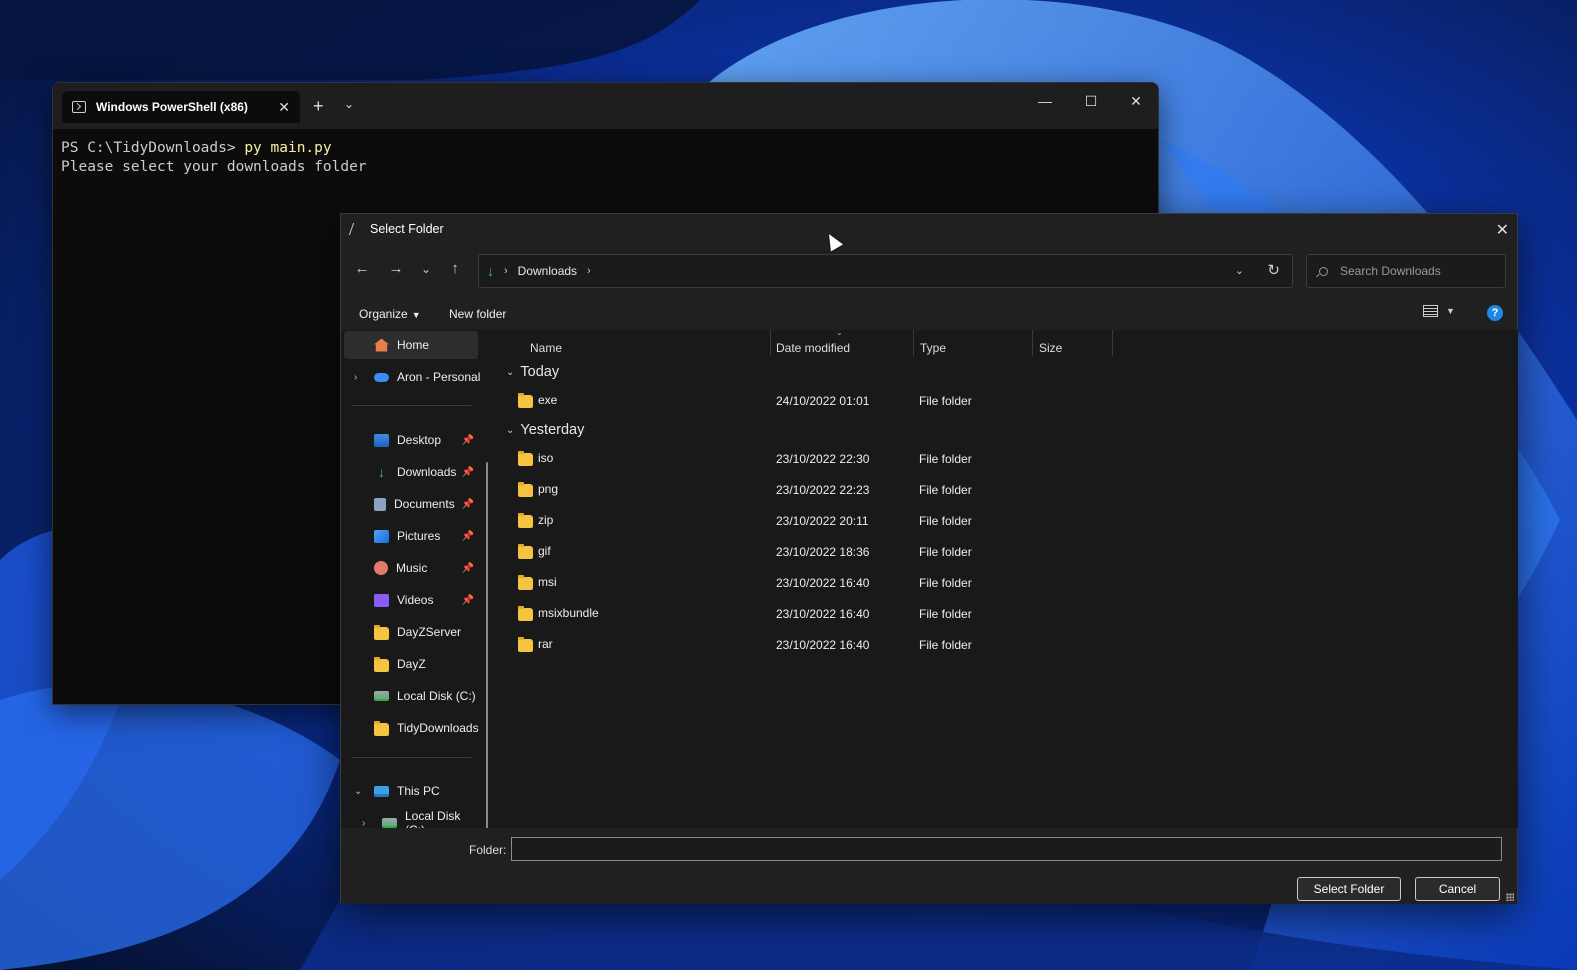 Image resolution: width=1577 pixels, height=970 pixels. What do you see at coordinates (396, 268) in the screenshot?
I see `forward-button: →` at bounding box center [396, 268].